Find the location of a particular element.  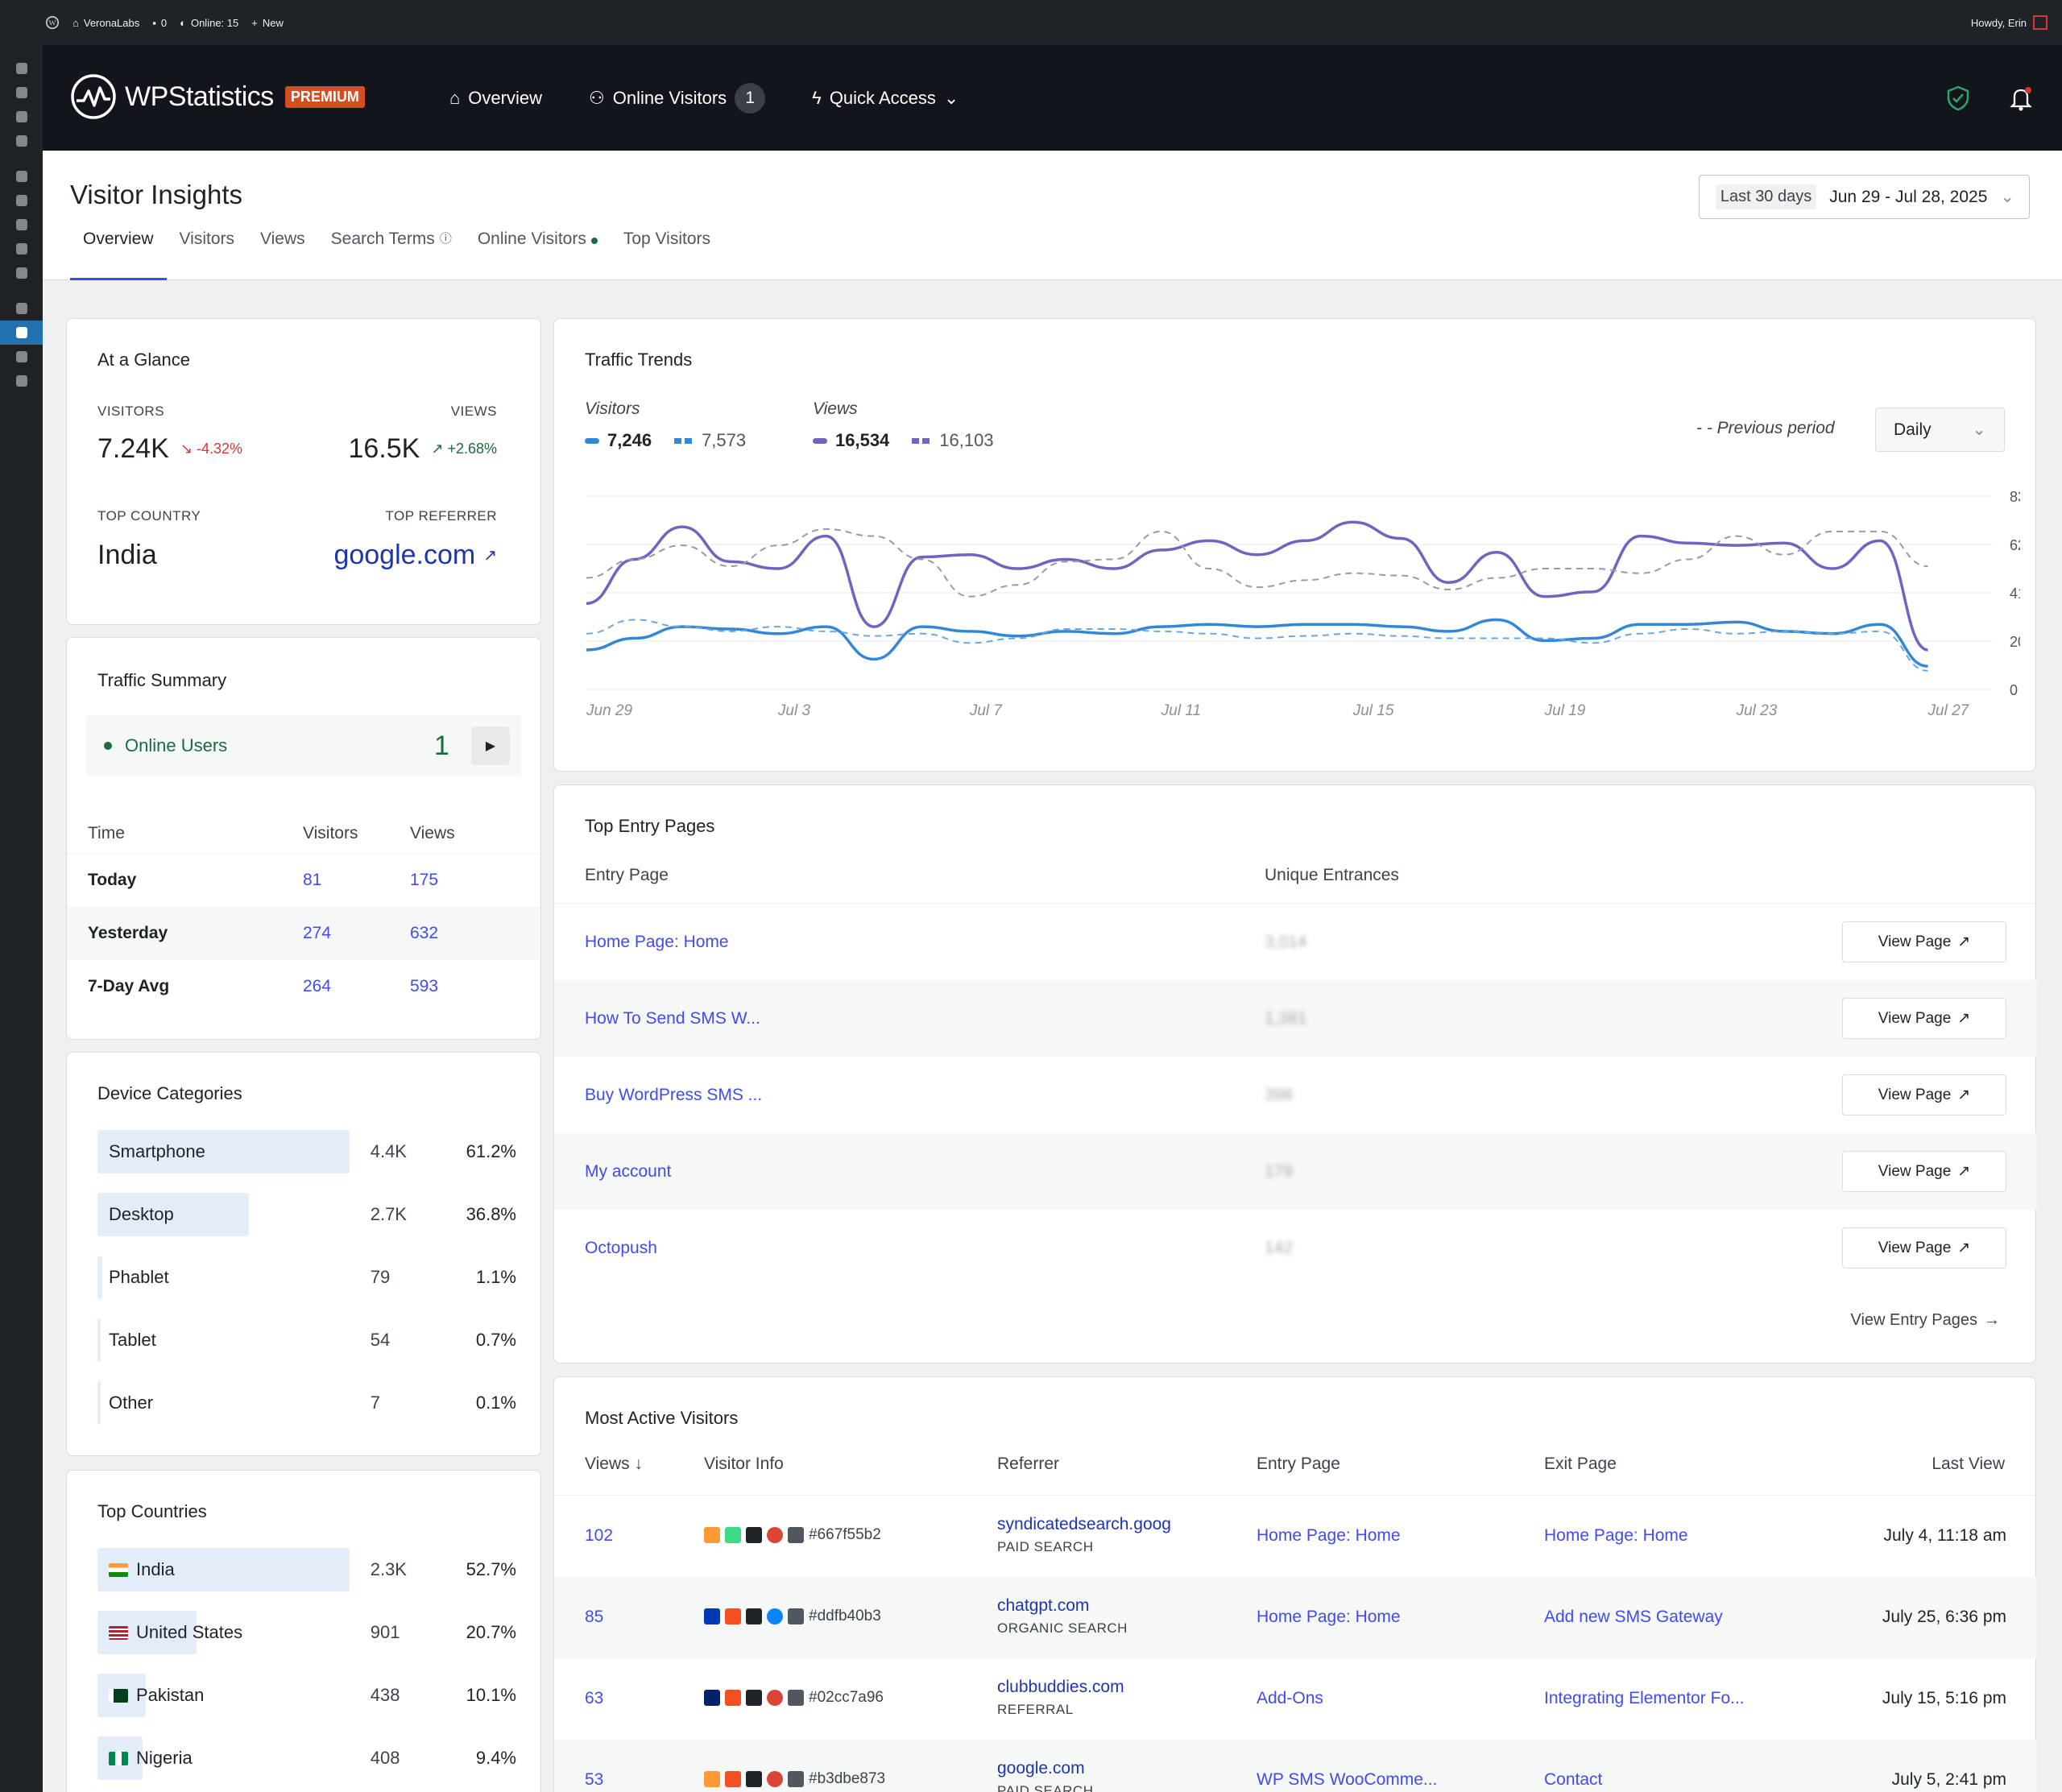

menu-users-icon is located at coordinates (21, 225).